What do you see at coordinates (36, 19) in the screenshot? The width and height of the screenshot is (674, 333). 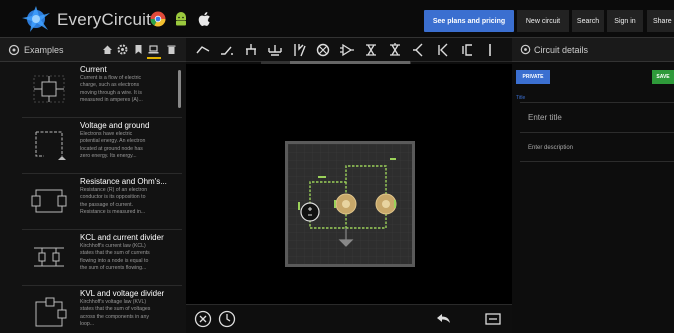 I see `everycircuit-logo` at bounding box center [36, 19].